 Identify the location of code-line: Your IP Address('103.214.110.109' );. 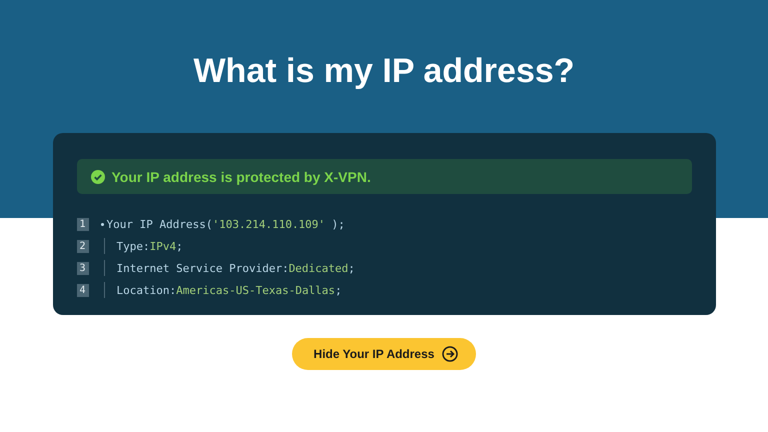
(225, 224).